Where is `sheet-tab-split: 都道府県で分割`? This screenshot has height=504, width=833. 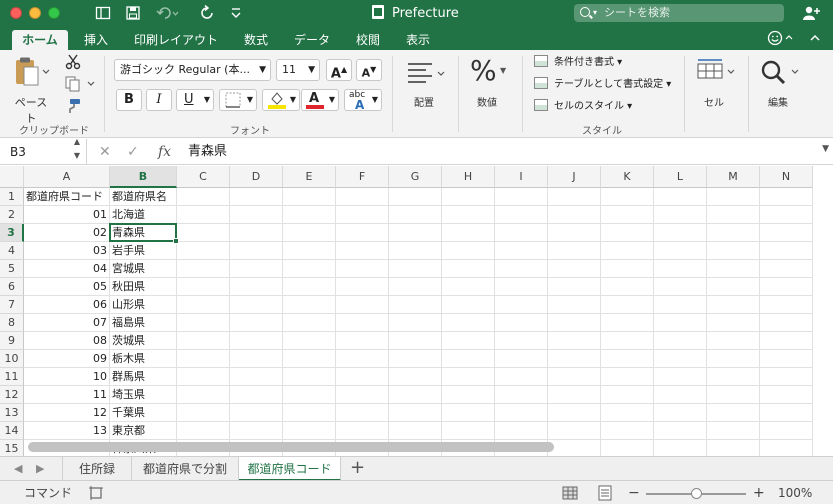
sheet-tab-split: 都道府県で分割 is located at coordinates (185, 469).